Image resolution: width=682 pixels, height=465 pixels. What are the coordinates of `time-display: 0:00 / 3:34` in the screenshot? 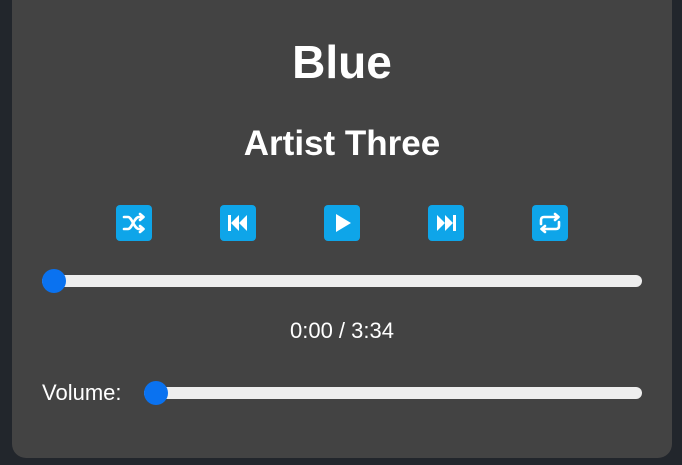 It's located at (342, 330).